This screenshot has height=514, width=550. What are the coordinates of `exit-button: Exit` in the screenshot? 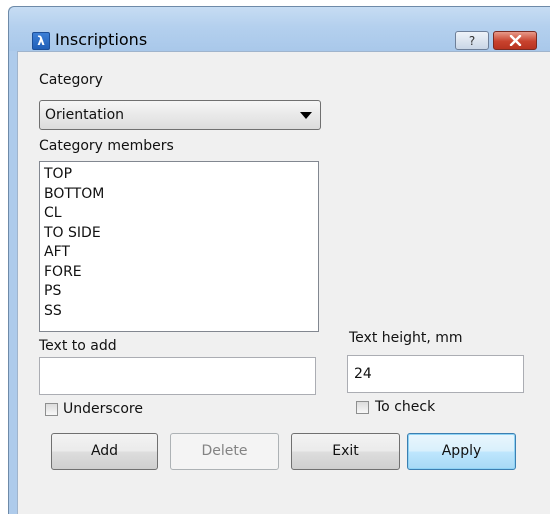 It's located at (345, 451).